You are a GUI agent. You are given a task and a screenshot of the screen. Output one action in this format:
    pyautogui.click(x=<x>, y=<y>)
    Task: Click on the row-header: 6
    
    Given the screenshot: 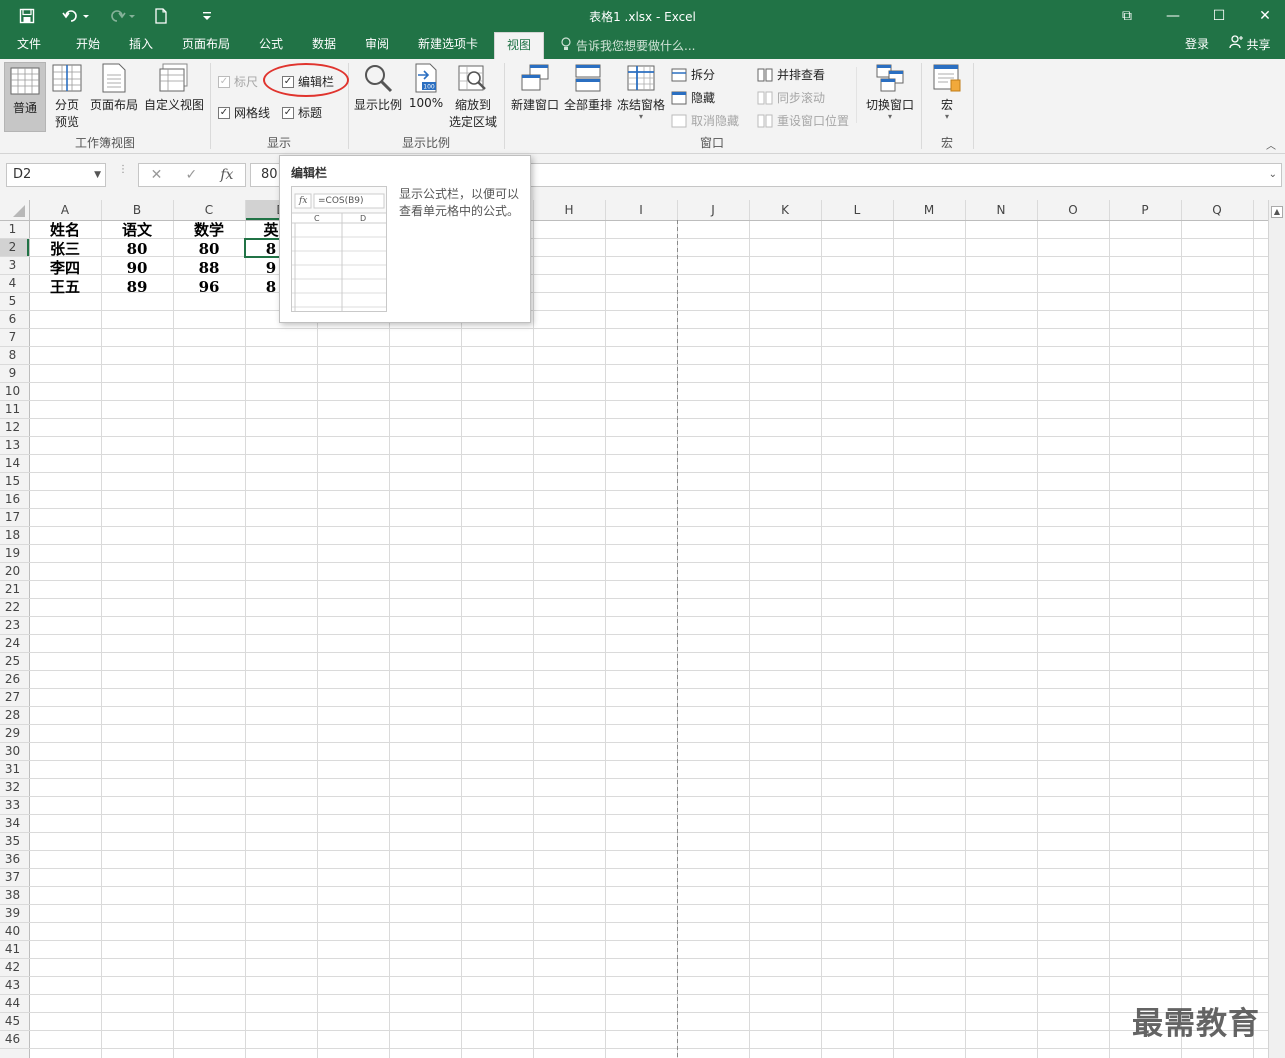 What is the action you would take?
    pyautogui.click(x=12, y=319)
    